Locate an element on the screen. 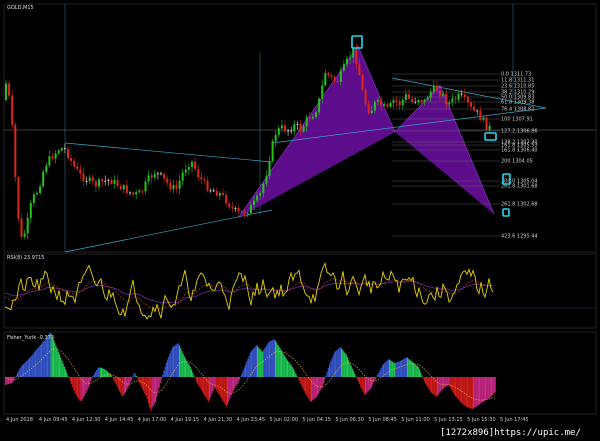 The height and width of the screenshot is (441, 600). time-label: 5 Jun 06:30 is located at coordinates (349, 420).